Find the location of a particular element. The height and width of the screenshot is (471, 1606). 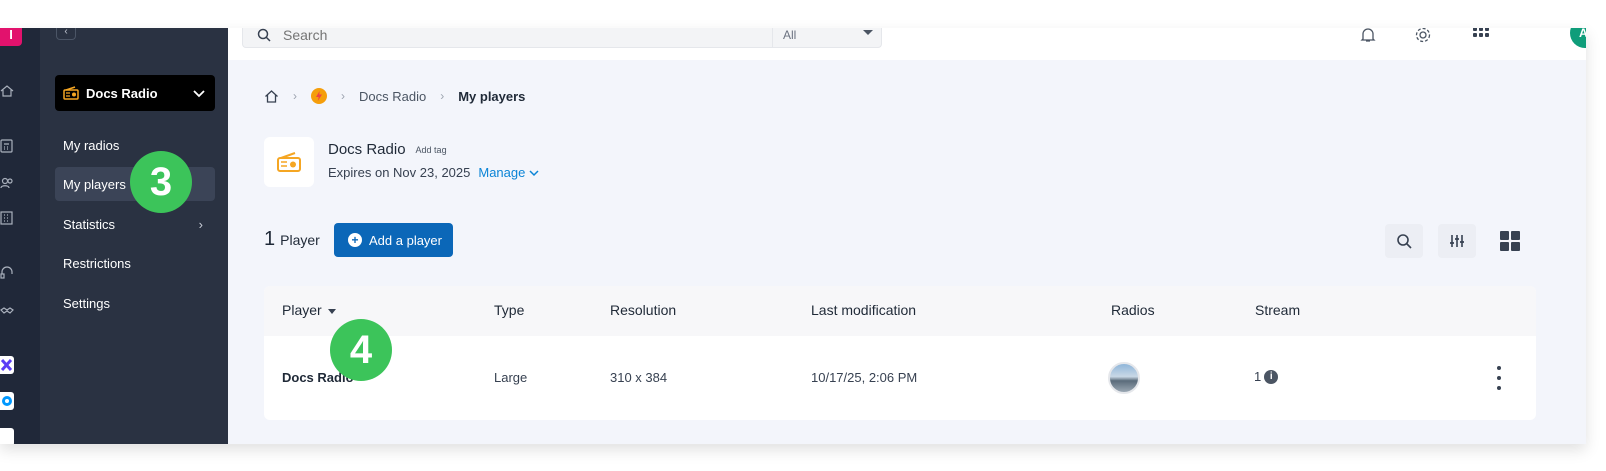

handshake-icon is located at coordinates (7, 311).